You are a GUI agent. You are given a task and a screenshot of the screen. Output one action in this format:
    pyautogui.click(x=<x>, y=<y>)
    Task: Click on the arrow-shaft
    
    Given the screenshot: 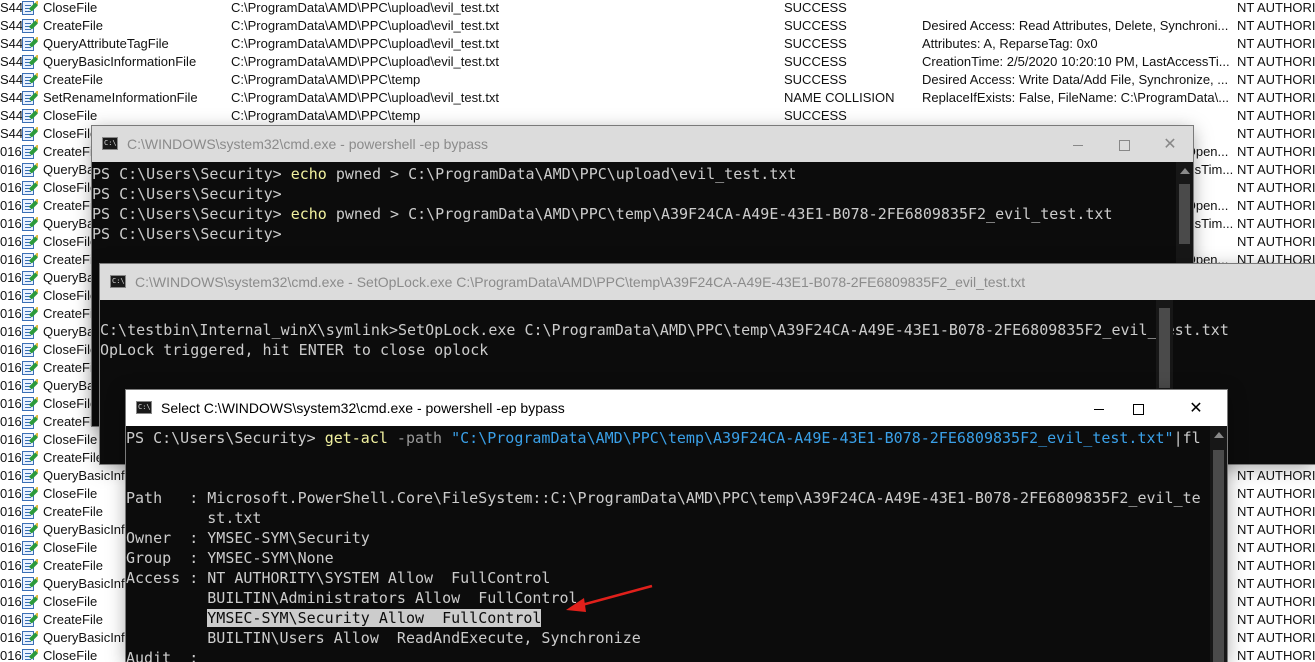 What is the action you would take?
    pyautogui.click(x=615, y=596)
    